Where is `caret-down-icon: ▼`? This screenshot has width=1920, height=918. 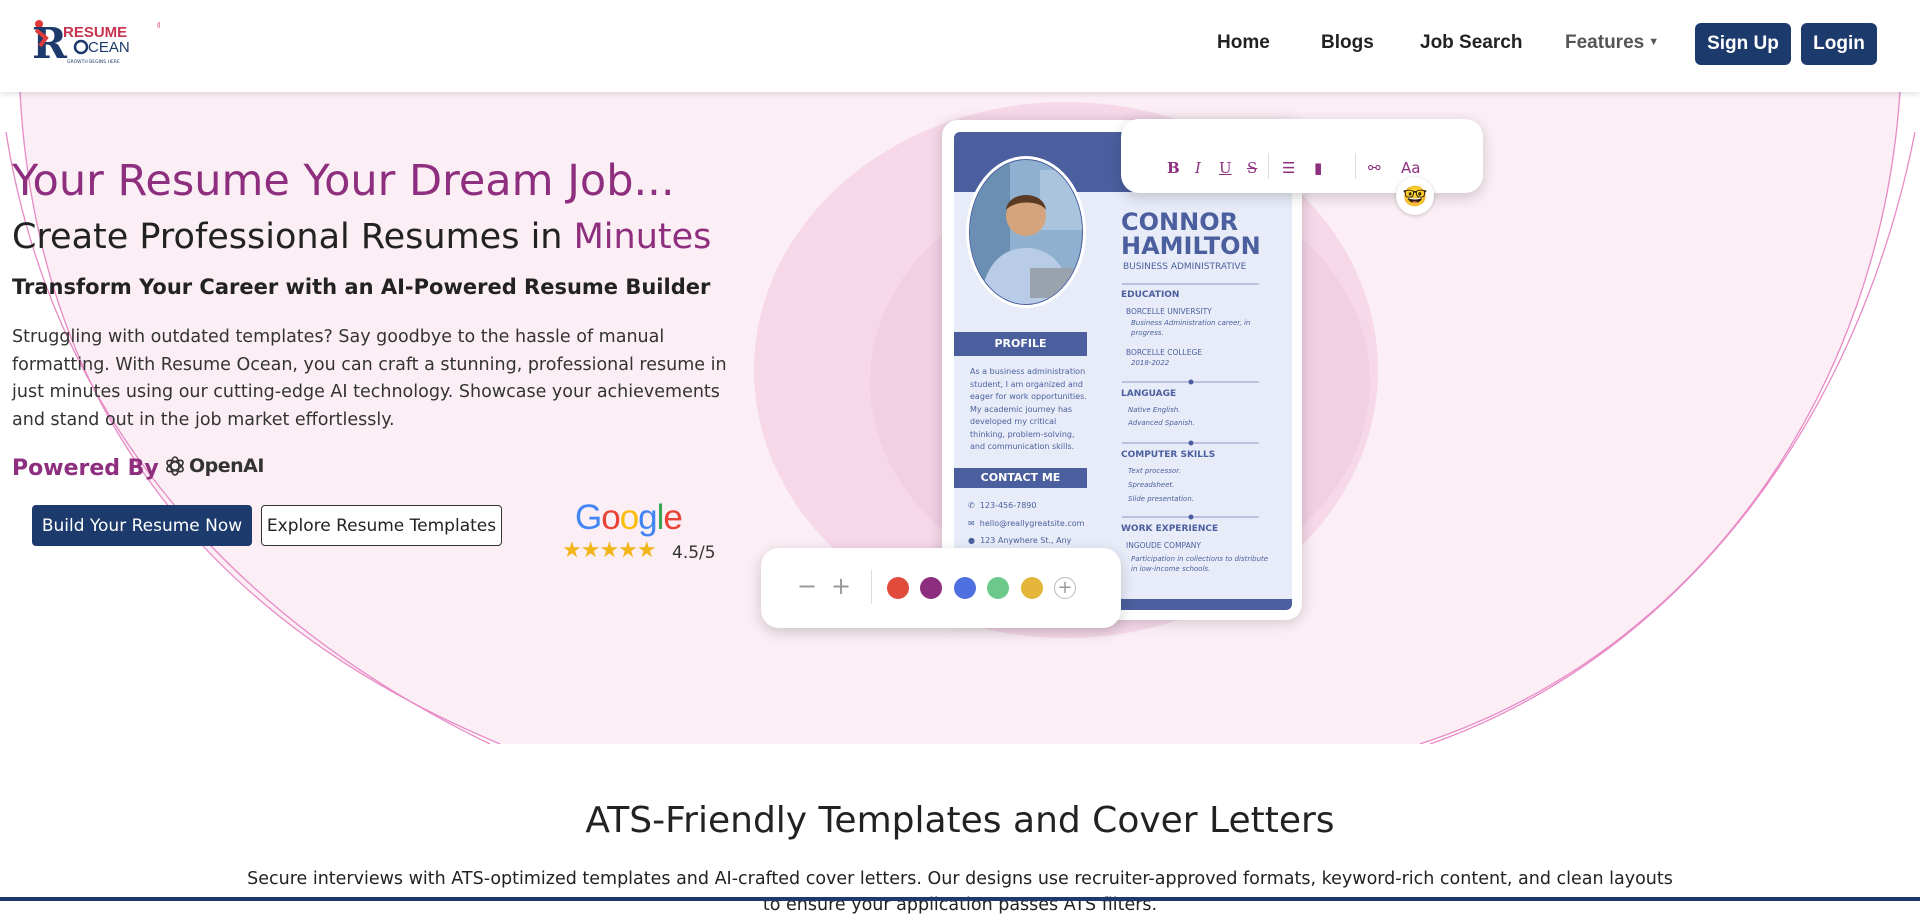
caret-down-icon: ▼ is located at coordinates (1654, 42).